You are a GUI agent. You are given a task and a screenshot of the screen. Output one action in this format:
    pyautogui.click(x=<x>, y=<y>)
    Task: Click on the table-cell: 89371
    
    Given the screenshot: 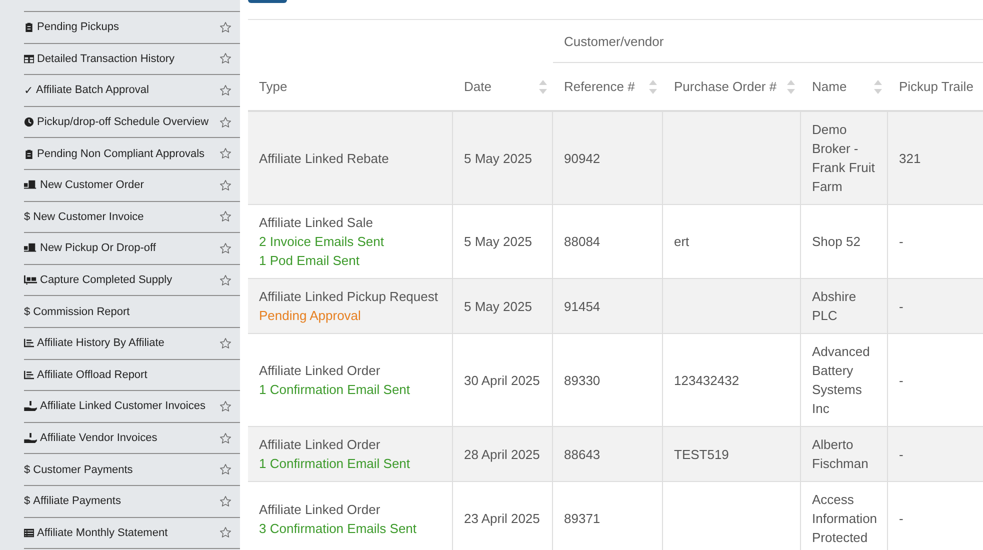 What is the action you would take?
    pyautogui.click(x=608, y=516)
    